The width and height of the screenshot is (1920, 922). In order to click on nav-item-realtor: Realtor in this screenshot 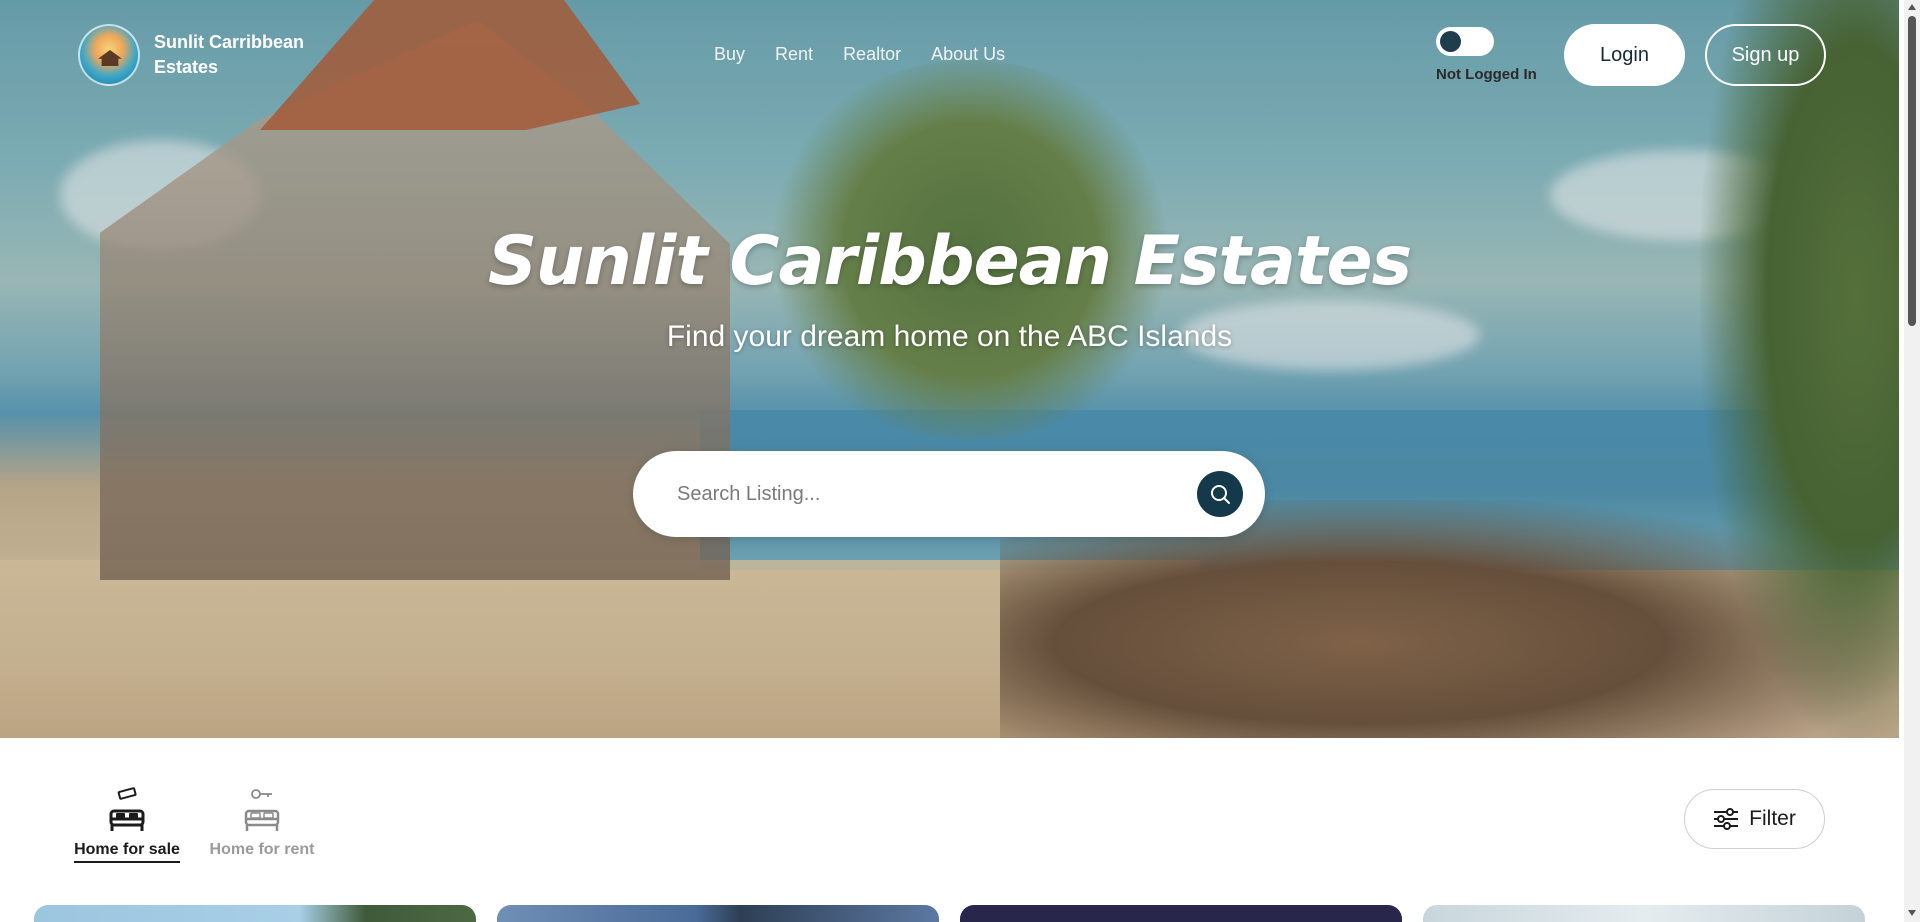, I will do `click(872, 54)`.